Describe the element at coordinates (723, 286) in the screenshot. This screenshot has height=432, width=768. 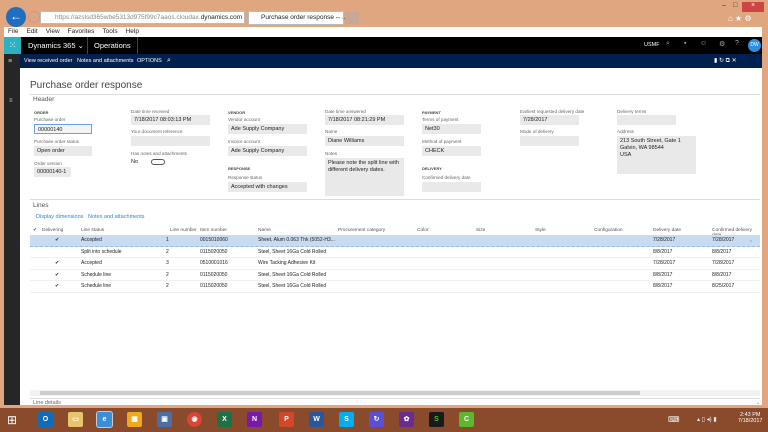
I see `confirmed-delivery-date: 8/25/2017` at that location.